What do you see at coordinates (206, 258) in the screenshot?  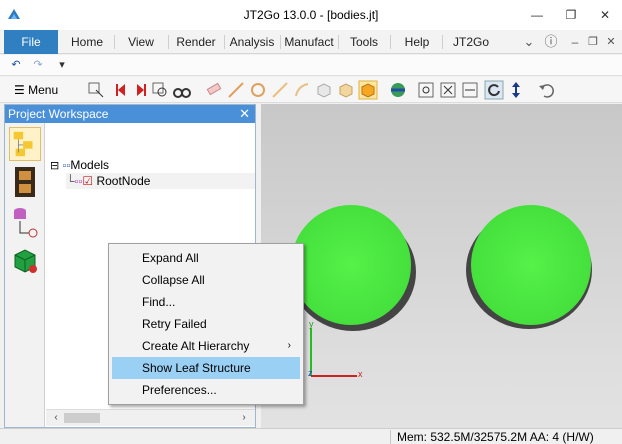 I see `menu-item-expand-all: Expand All` at bounding box center [206, 258].